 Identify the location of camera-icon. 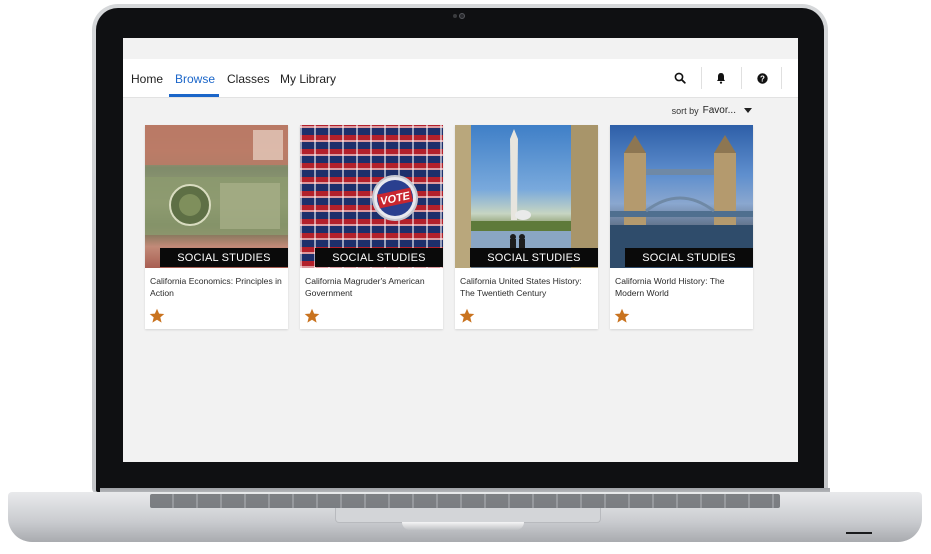
(459, 16).